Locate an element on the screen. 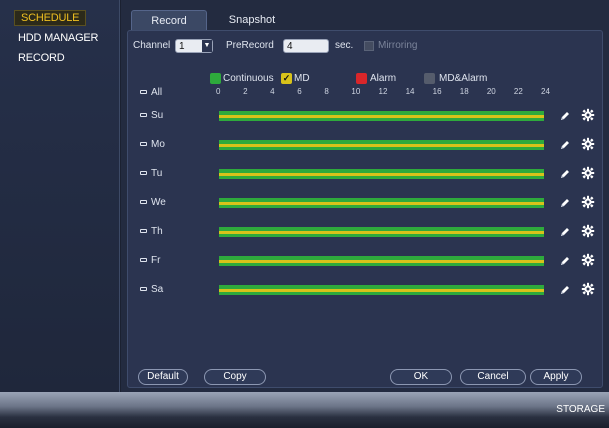 This screenshot has width=609, height=428. legend-continuous-swatch is located at coordinates (215, 78).